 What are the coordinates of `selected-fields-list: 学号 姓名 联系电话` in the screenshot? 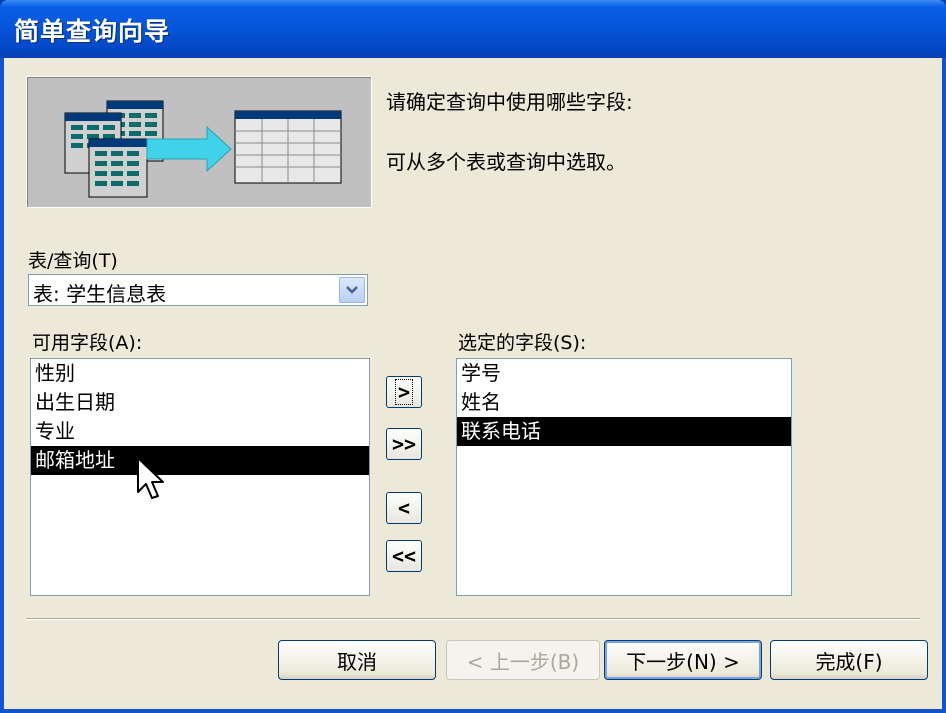 It's located at (624, 477).